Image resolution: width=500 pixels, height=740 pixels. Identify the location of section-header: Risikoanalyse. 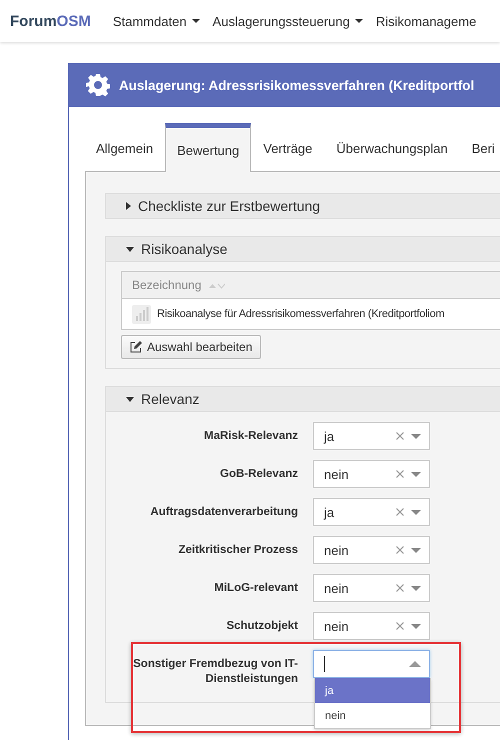
(303, 249).